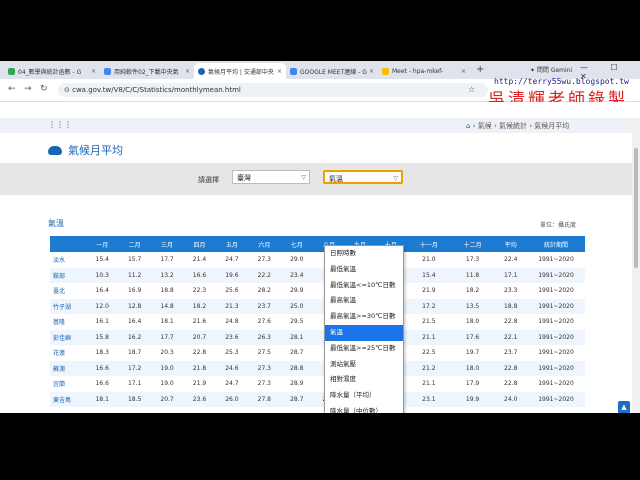  What do you see at coordinates (68, 291) in the screenshot?
I see `station-link: 臺北` at bounding box center [68, 291].